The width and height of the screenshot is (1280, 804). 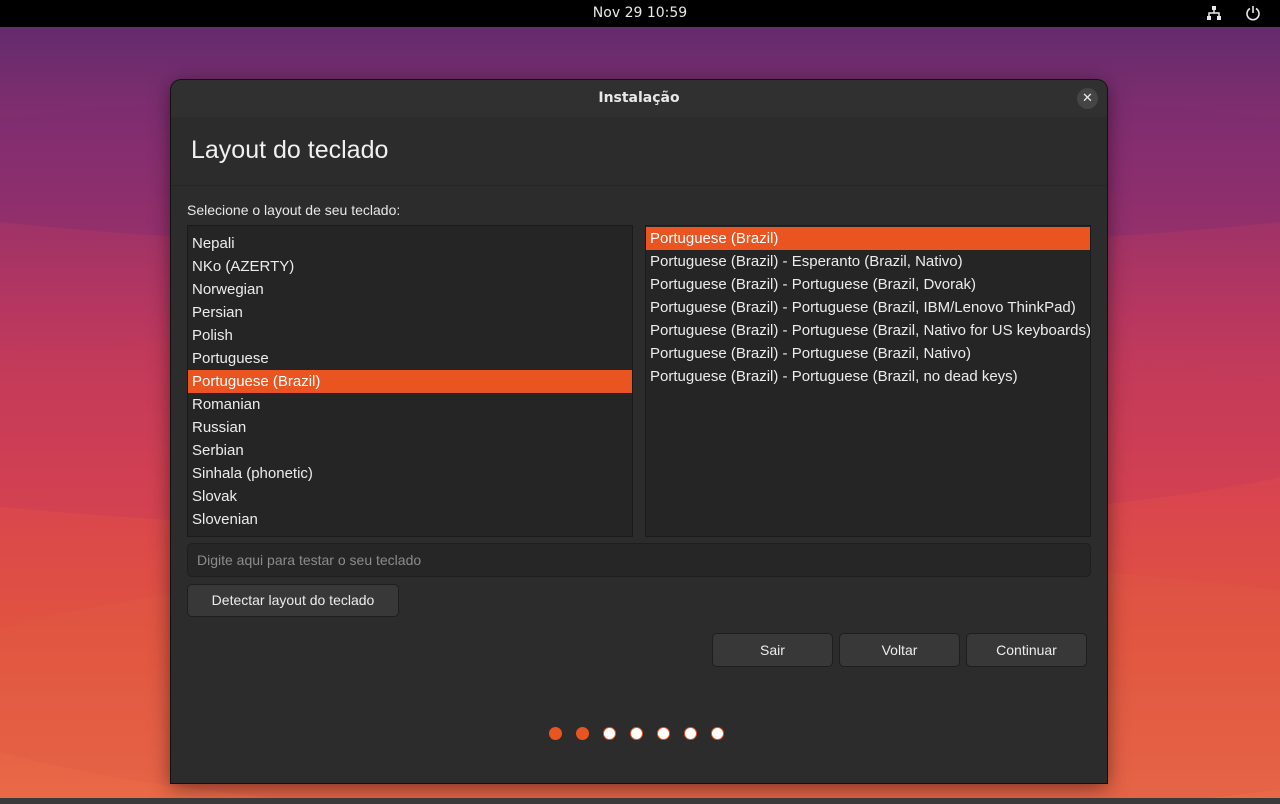 I want to click on continue-button: Continuar, so click(x=1026, y=650).